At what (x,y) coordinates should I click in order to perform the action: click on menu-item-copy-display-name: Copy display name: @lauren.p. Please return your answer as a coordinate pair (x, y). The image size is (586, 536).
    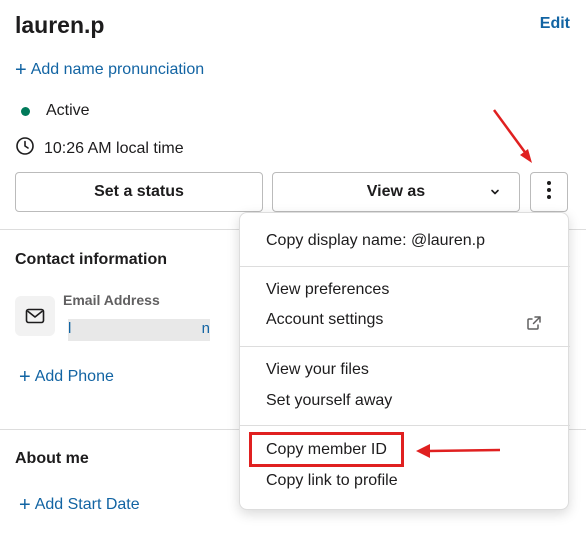
    Looking at the image, I should click on (375, 241).